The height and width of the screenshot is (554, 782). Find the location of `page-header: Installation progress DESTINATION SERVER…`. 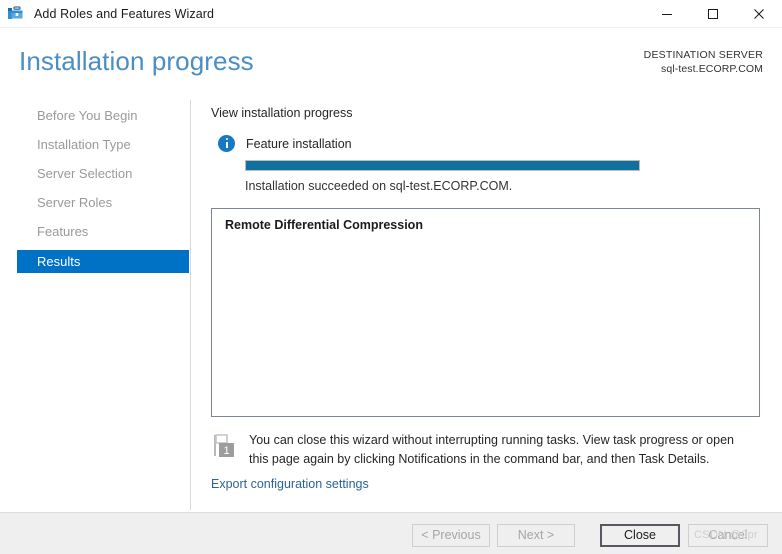

page-header: Installation progress DESTINATION SERVER… is located at coordinates (391, 63).